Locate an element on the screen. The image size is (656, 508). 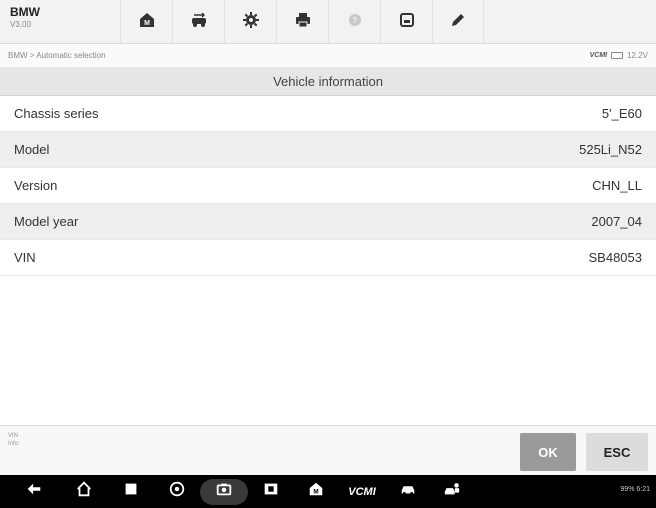
info-line-1: VIN is located at coordinates (13, 436).